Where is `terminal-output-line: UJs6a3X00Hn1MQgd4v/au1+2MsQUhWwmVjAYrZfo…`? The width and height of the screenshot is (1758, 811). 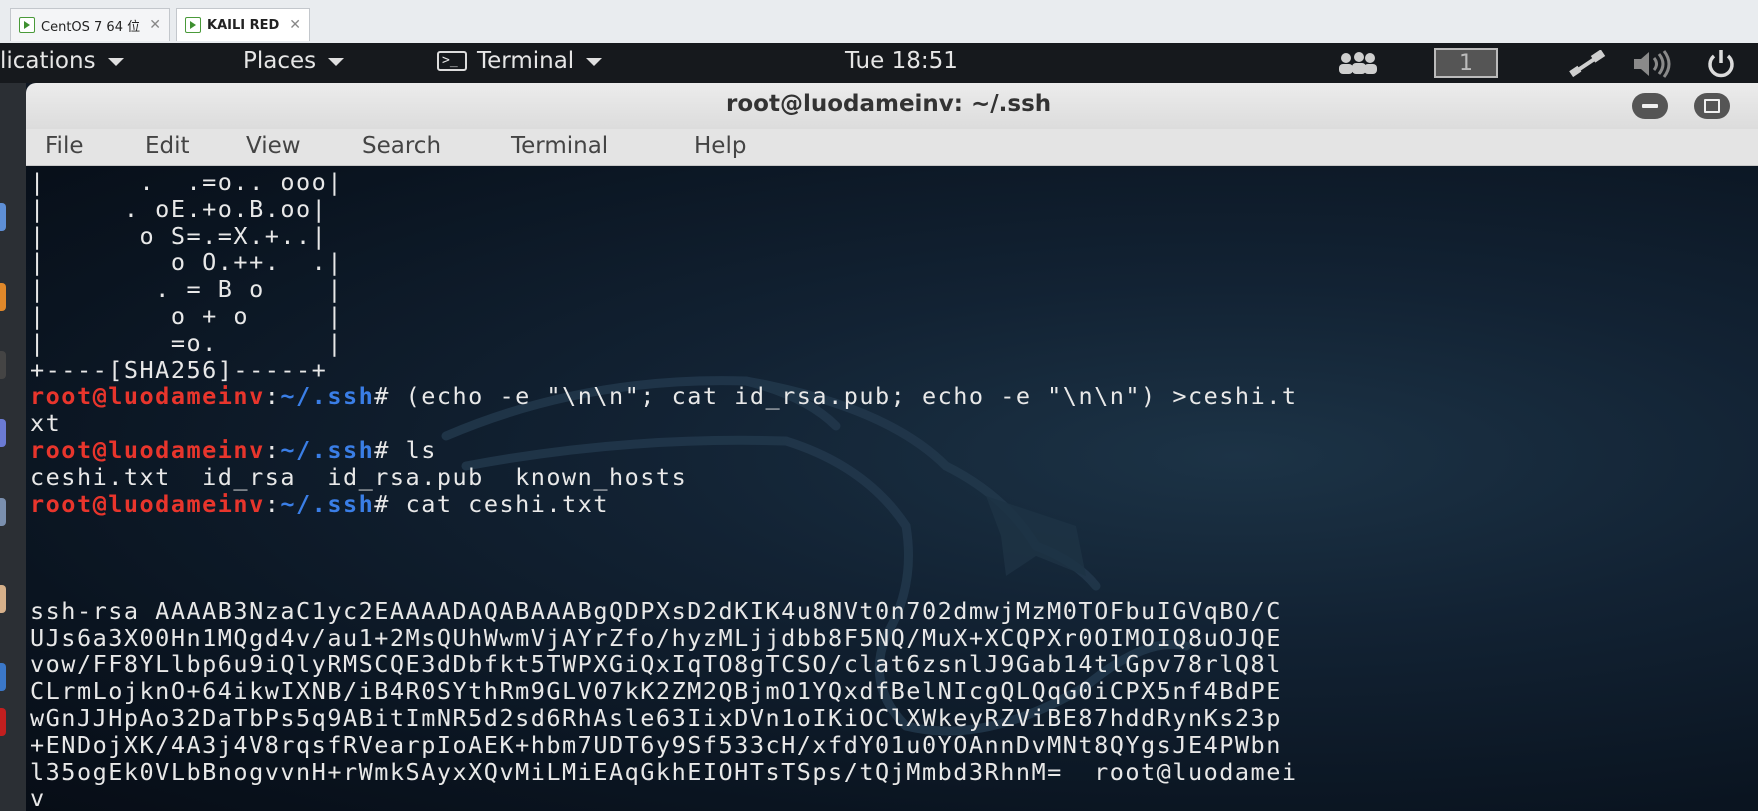
terminal-output-line: UJs6a3X00Hn1MQgd4v/au1+2MsQUhWwmVjAYrZfo… is located at coordinates (656, 637).